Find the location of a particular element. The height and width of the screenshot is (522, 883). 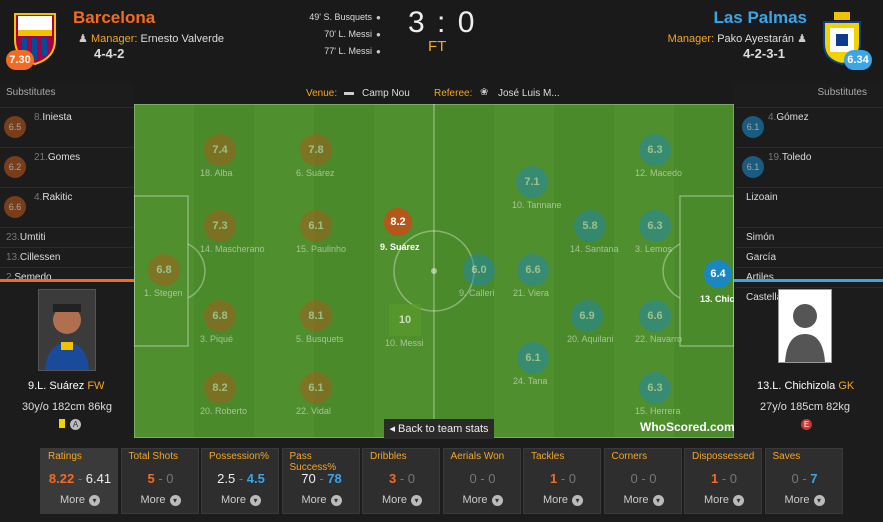

substitute-row: 13.Cillessen is located at coordinates (67, 257).